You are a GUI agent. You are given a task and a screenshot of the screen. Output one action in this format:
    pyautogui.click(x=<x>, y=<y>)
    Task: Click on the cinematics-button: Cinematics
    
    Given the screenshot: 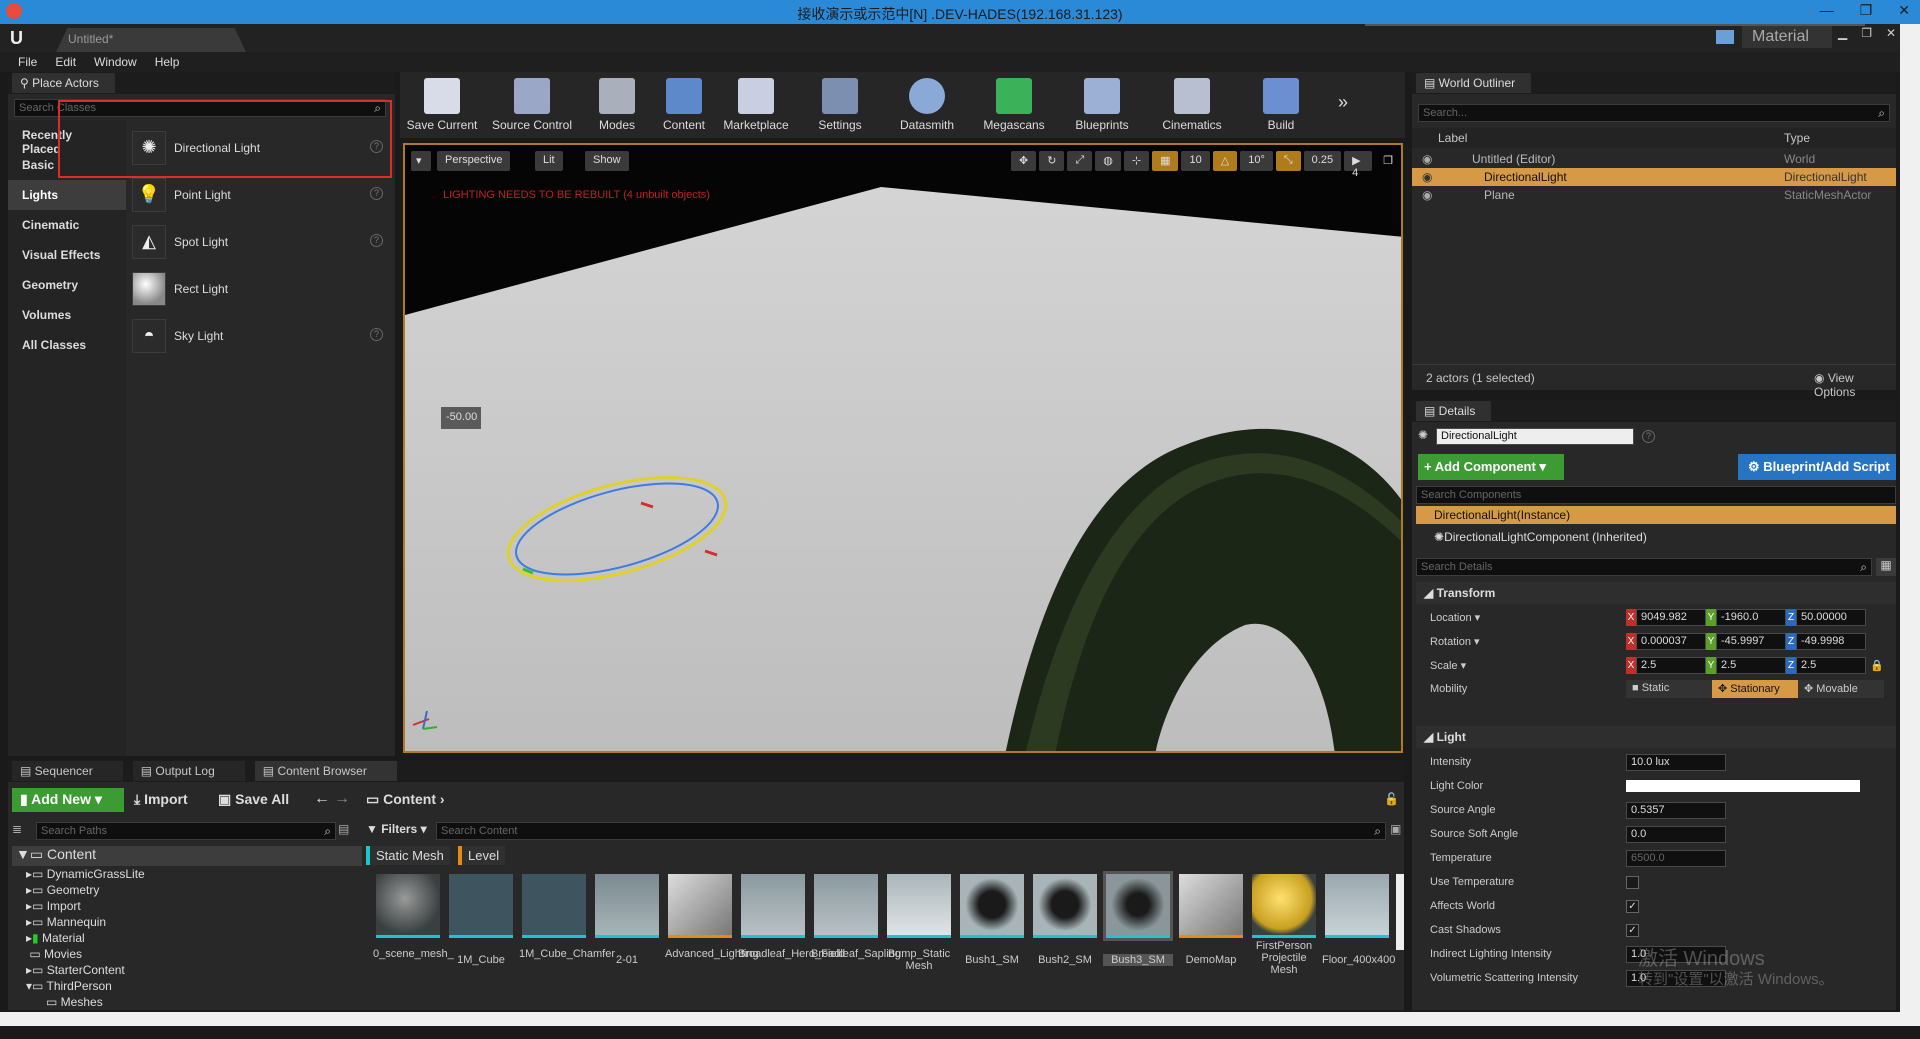 What is the action you would take?
    pyautogui.click(x=1192, y=104)
    